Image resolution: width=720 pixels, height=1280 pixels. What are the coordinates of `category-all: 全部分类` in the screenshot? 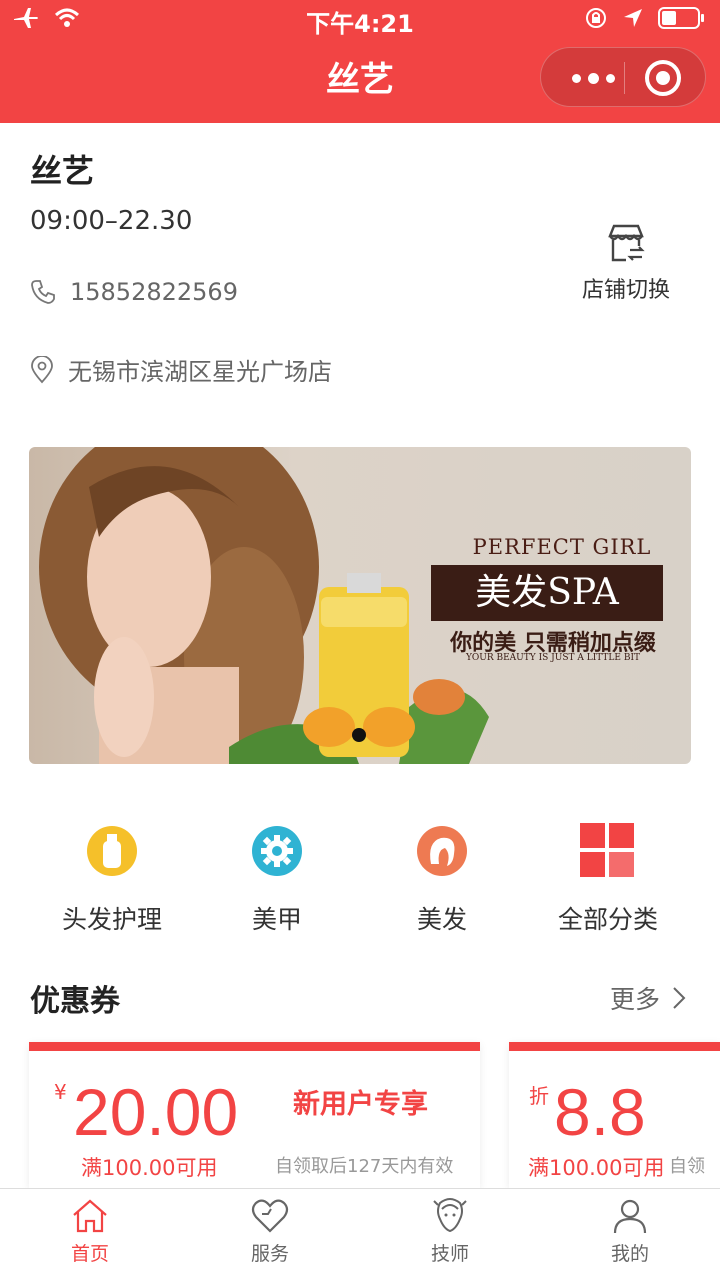 It's located at (608, 876).